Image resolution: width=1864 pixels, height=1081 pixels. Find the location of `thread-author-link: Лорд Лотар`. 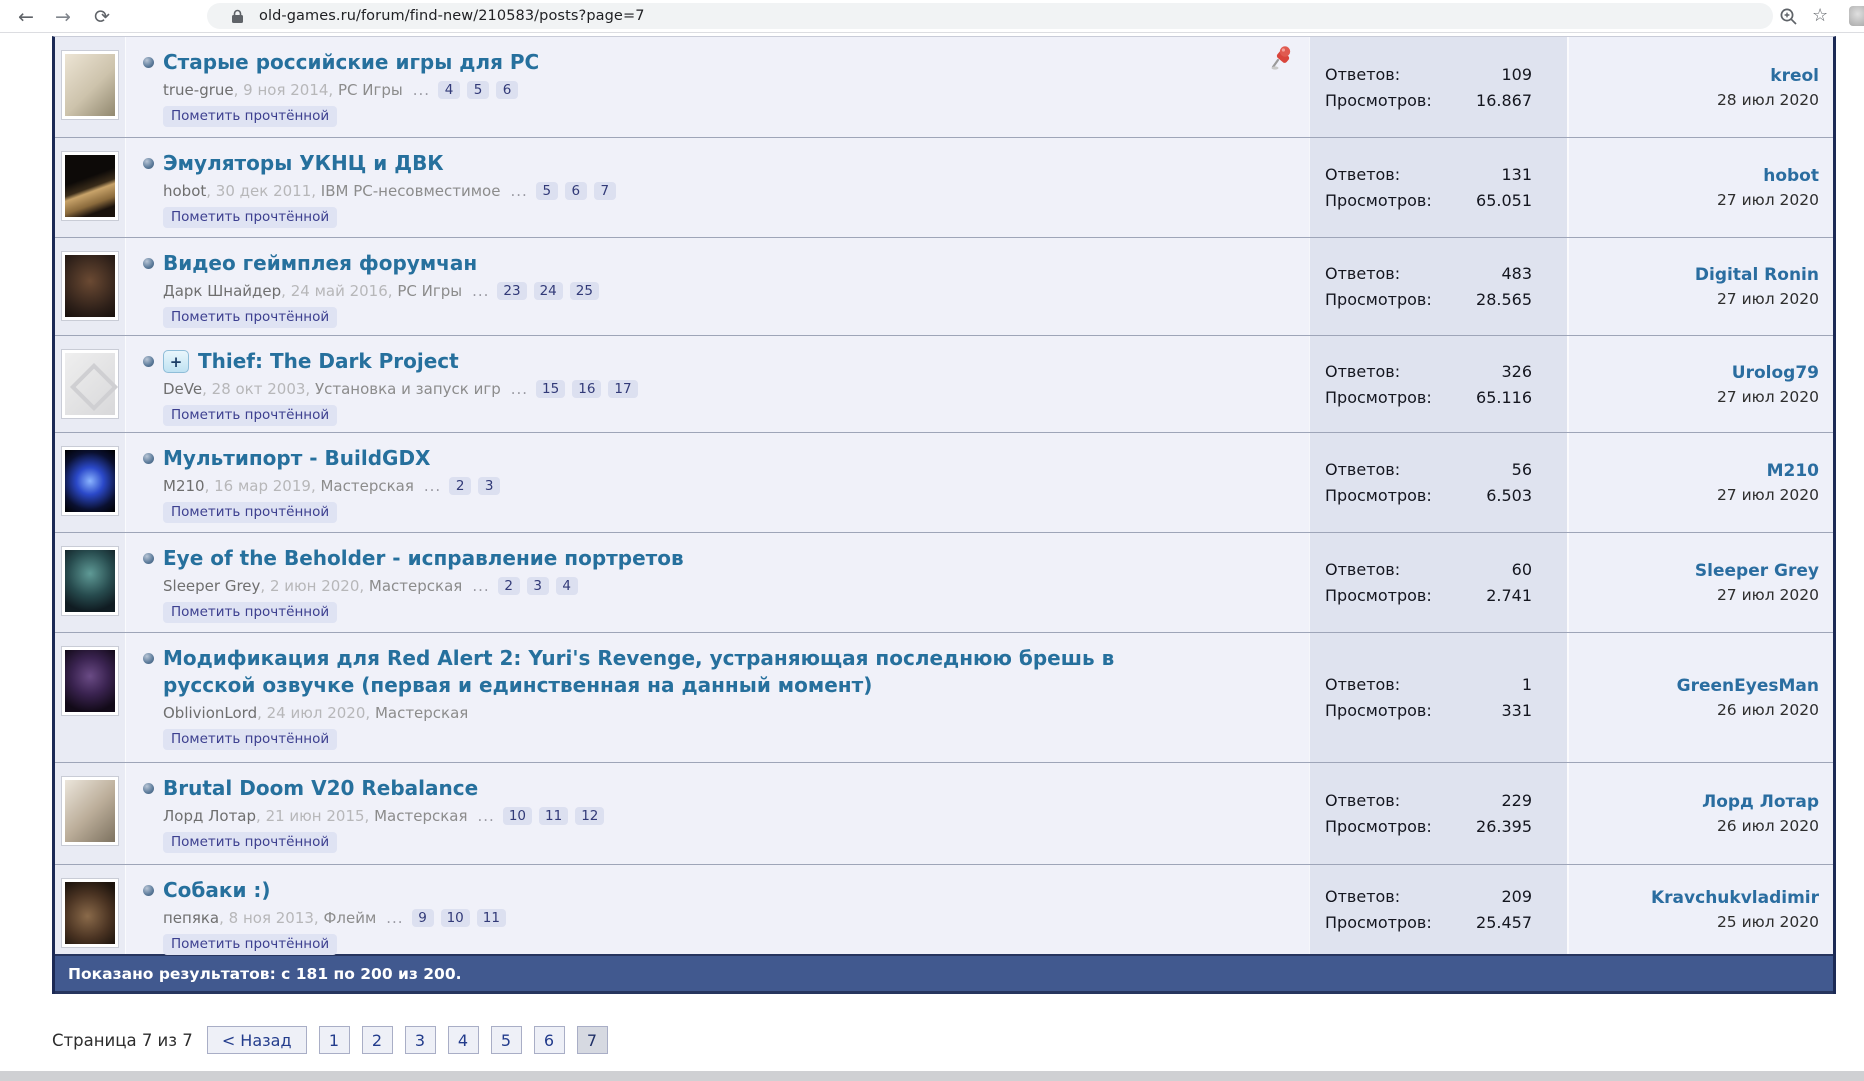

thread-author-link: Лорд Лотар is located at coordinates (209, 816).